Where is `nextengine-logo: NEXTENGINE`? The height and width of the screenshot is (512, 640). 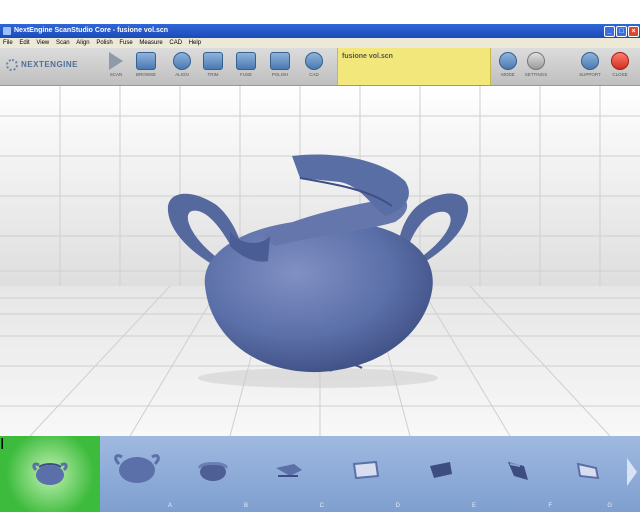
nextengine-logo: NEXTENGINE is located at coordinates (50, 65).